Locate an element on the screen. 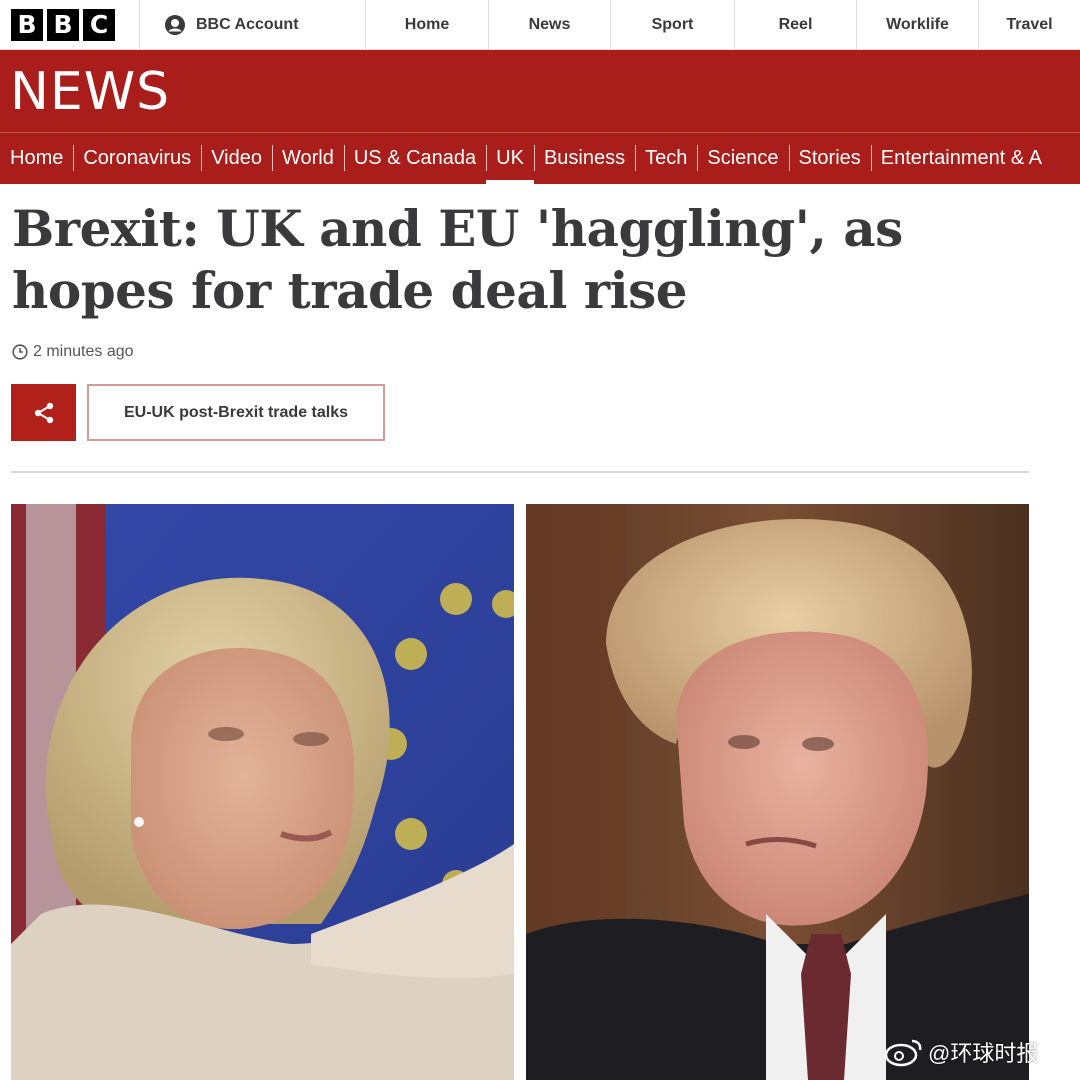 Image resolution: width=1080 pixels, height=1080 pixels. global-nav-sport: Sport is located at coordinates (673, 24).